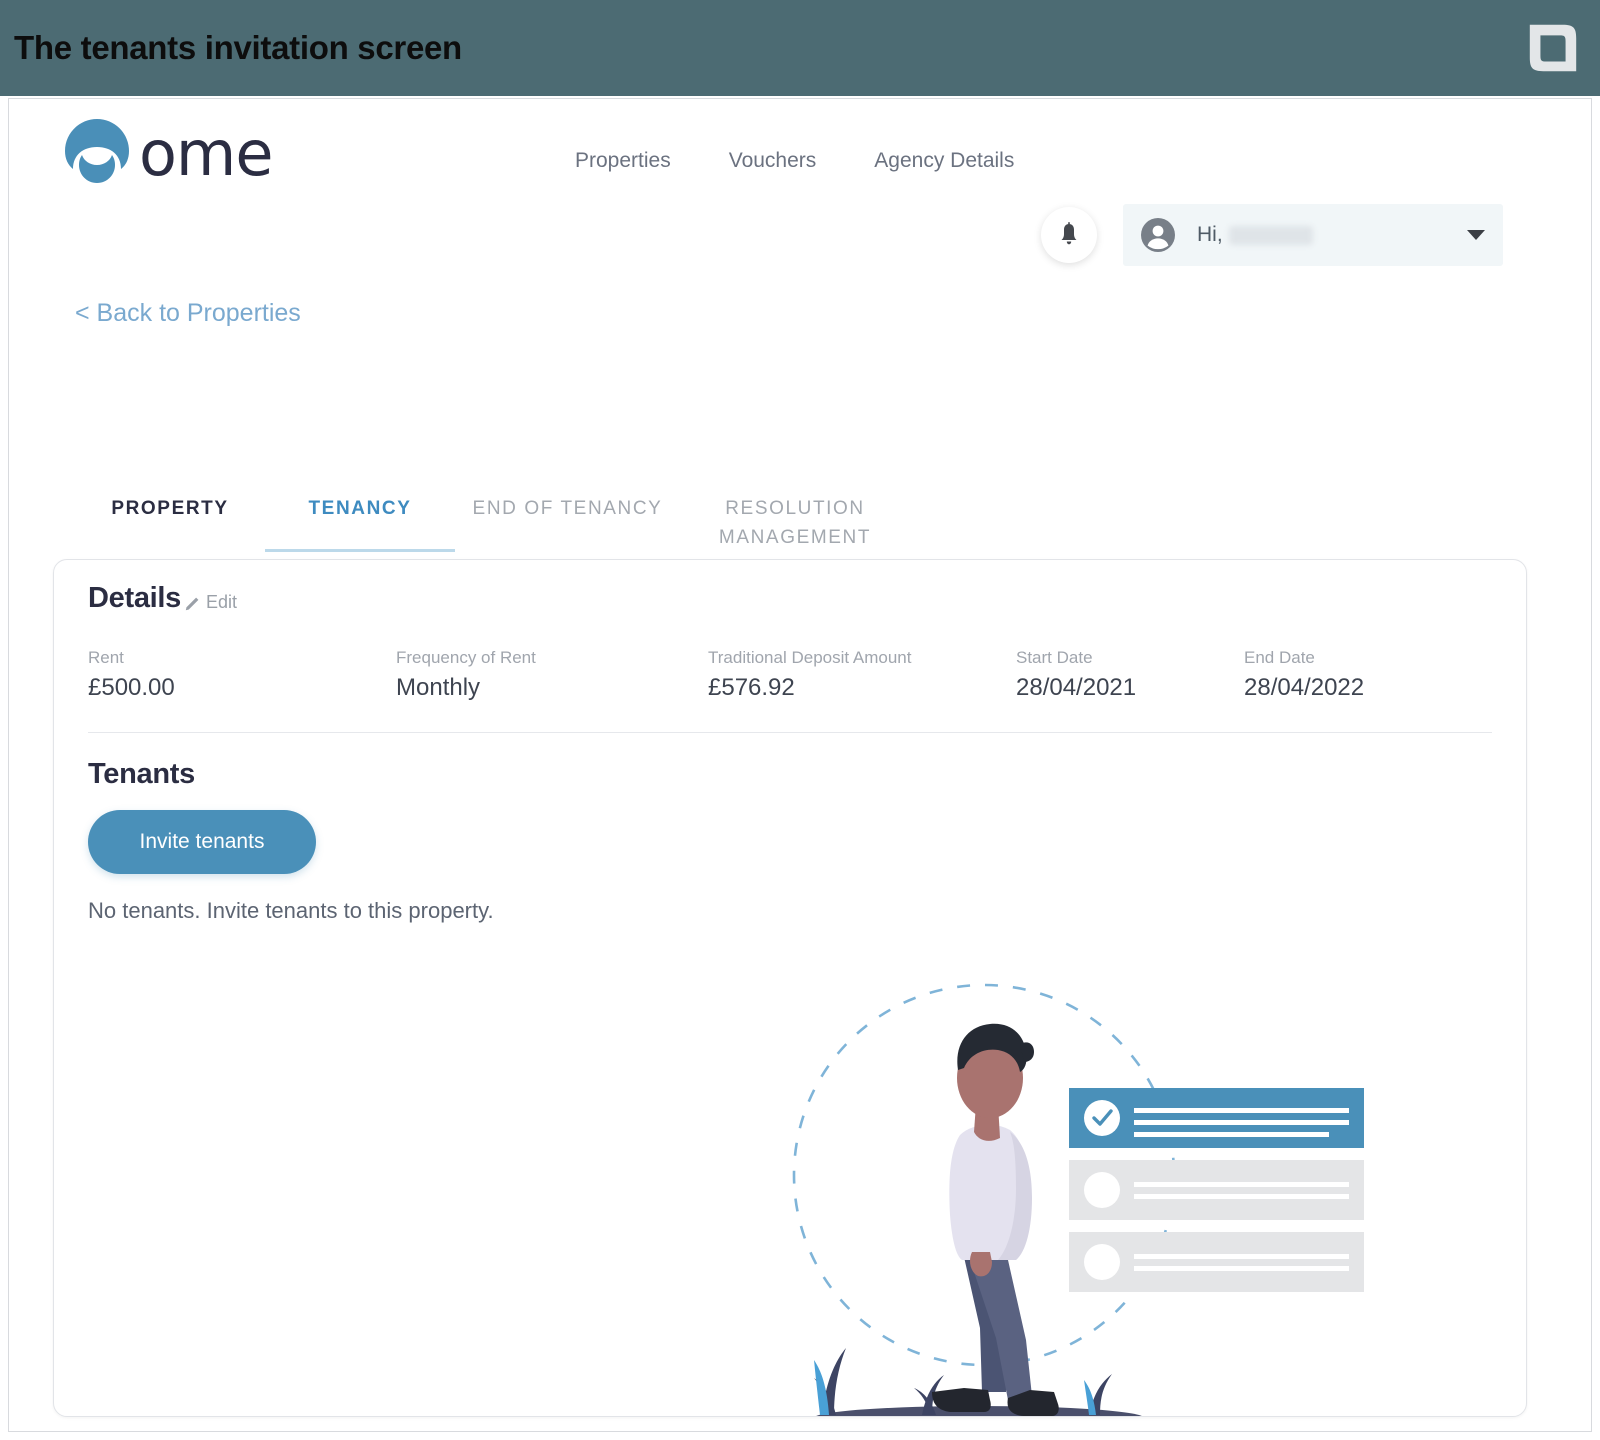 Image resolution: width=1600 pixels, height=1440 pixels. I want to click on pencil-icon, so click(192, 603).